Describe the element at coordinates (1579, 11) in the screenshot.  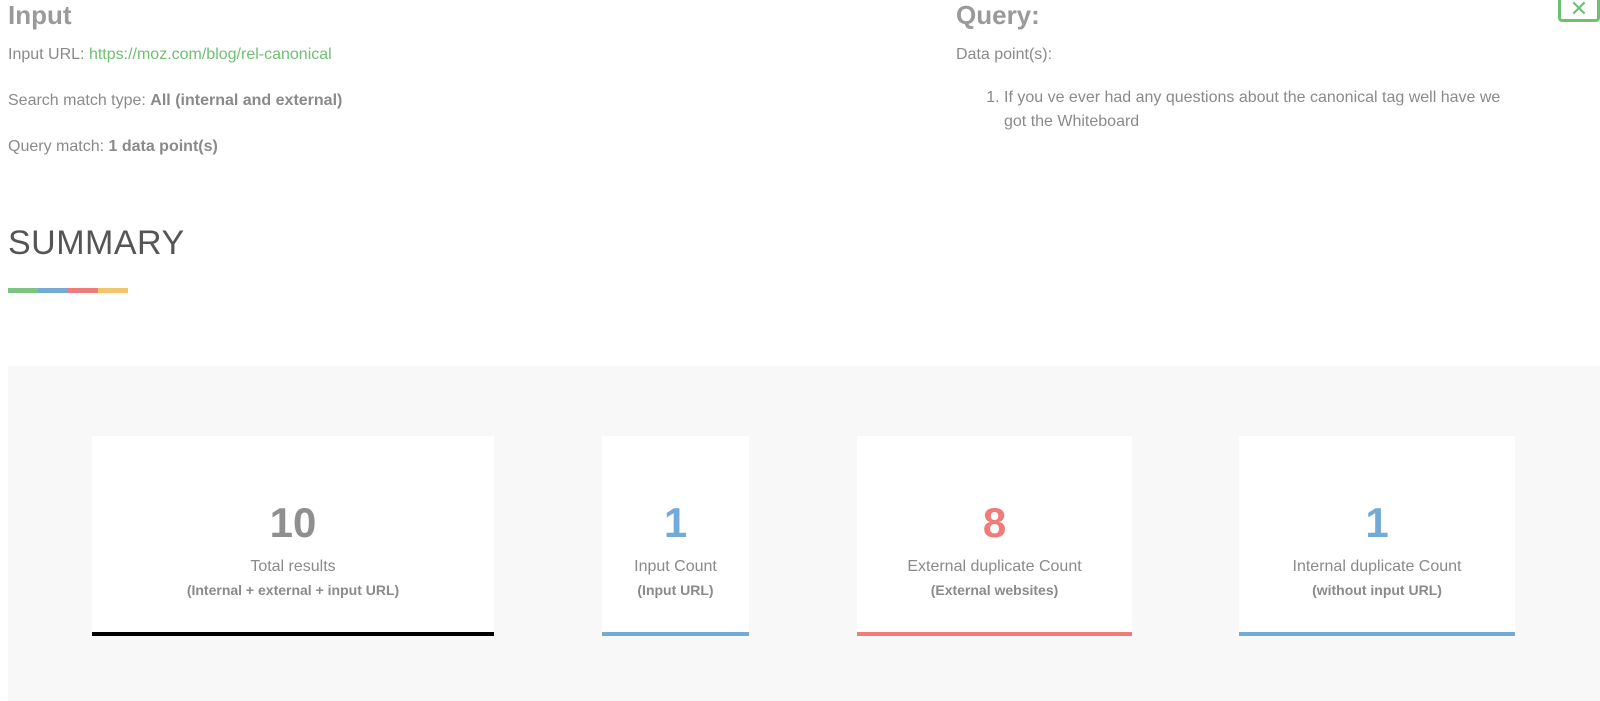
I see `export-icon: ✕` at that location.